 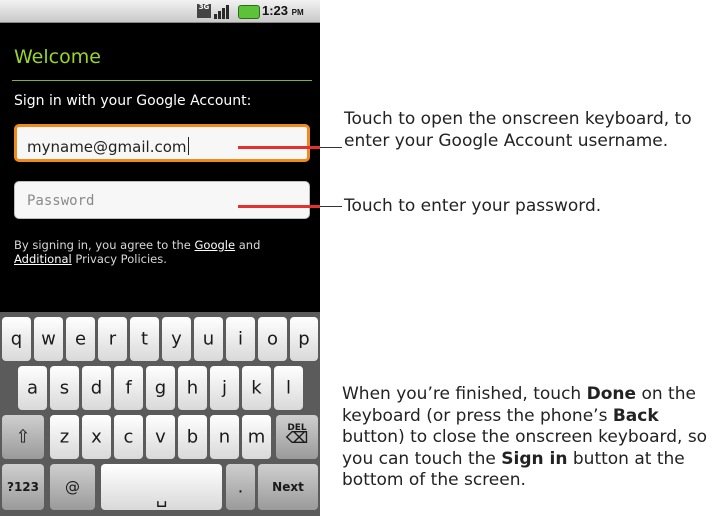 What do you see at coordinates (162, 200) in the screenshot?
I see `password-field: Password` at bounding box center [162, 200].